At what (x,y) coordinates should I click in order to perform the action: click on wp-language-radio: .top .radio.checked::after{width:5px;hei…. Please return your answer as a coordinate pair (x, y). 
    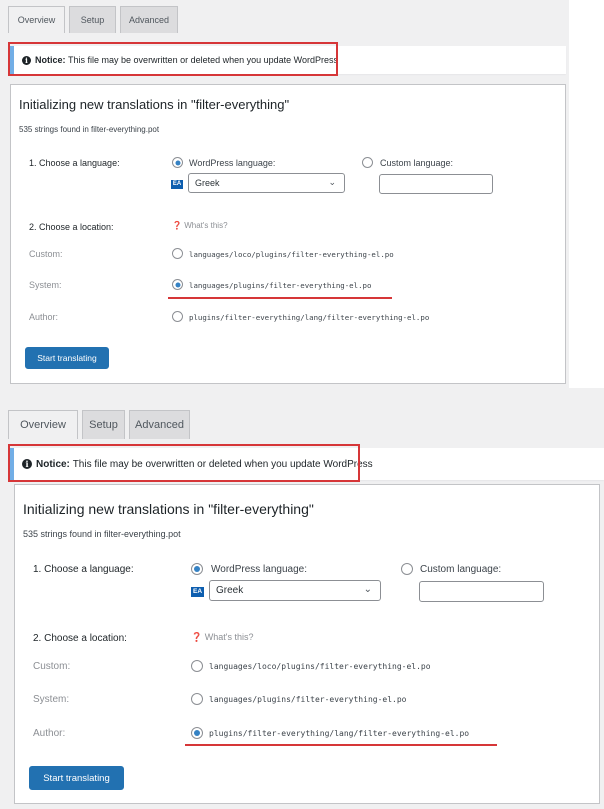
    Looking at the image, I should click on (177, 162).